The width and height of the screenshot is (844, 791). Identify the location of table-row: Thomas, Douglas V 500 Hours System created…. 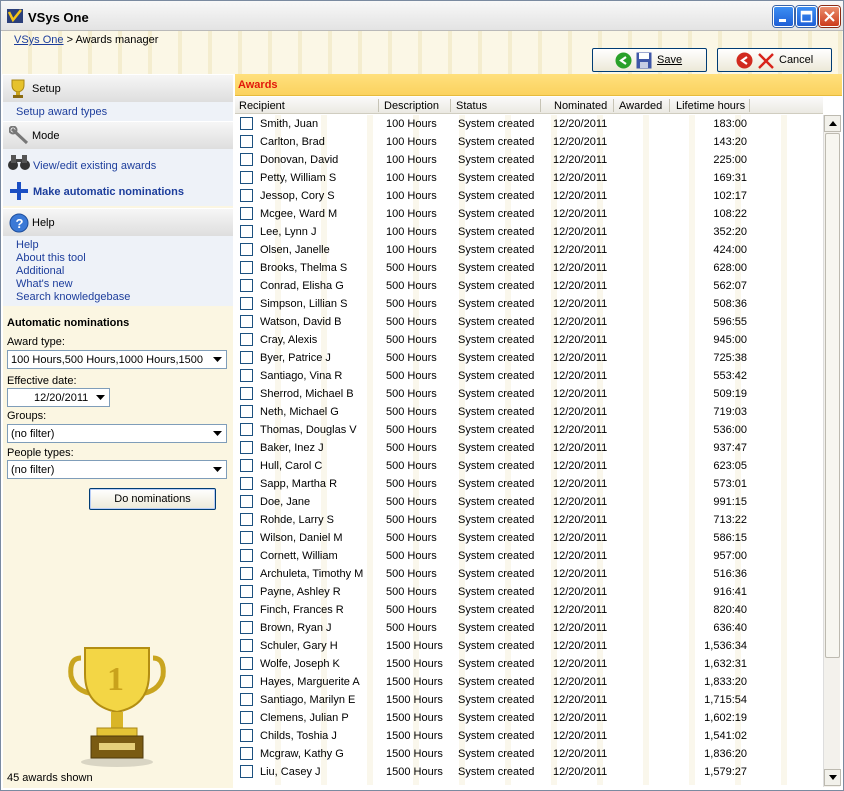
(529, 430).